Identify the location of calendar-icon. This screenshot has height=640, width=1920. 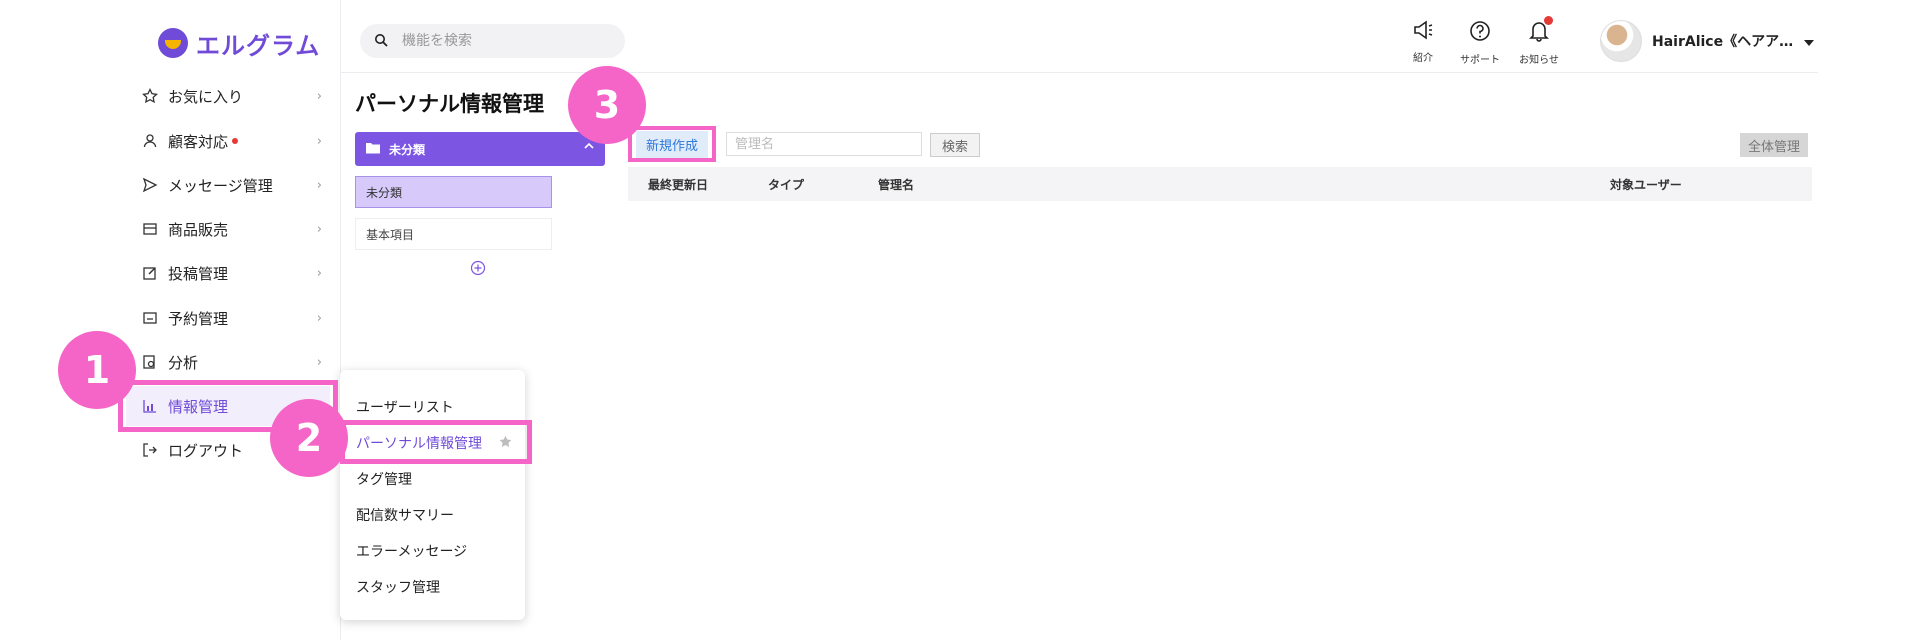
(150, 318).